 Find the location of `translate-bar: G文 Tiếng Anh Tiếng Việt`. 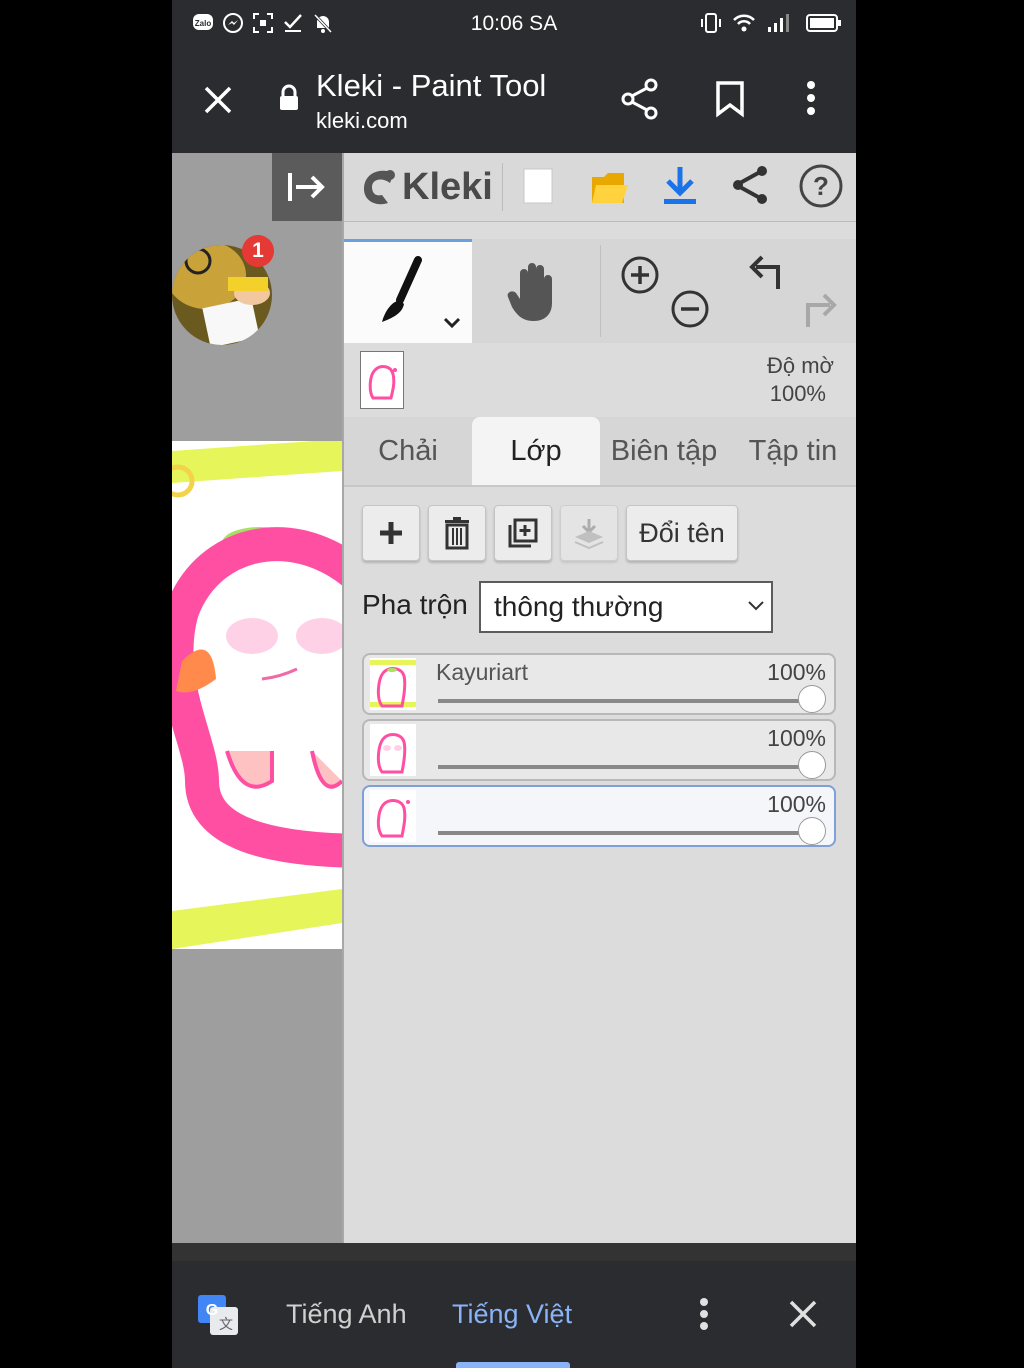

translate-bar: G文 Tiếng Anh Tiếng Việt is located at coordinates (514, 1314).